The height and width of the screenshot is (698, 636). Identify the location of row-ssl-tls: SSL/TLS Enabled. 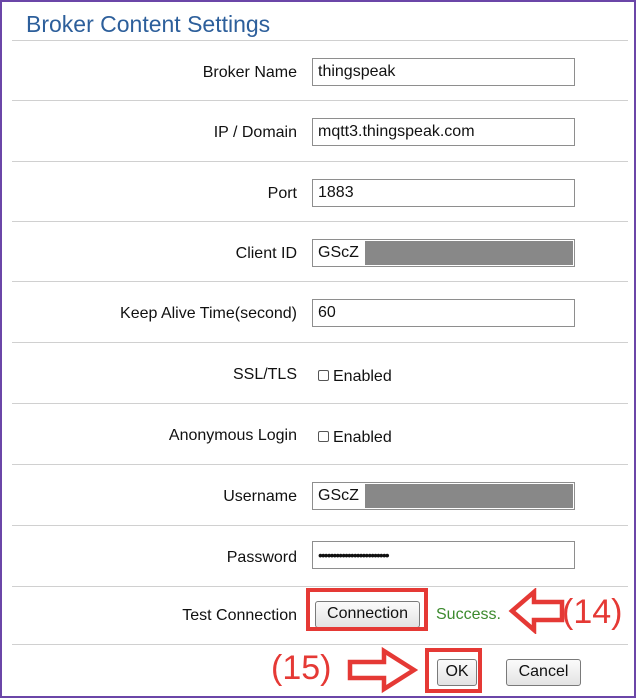
(320, 373).